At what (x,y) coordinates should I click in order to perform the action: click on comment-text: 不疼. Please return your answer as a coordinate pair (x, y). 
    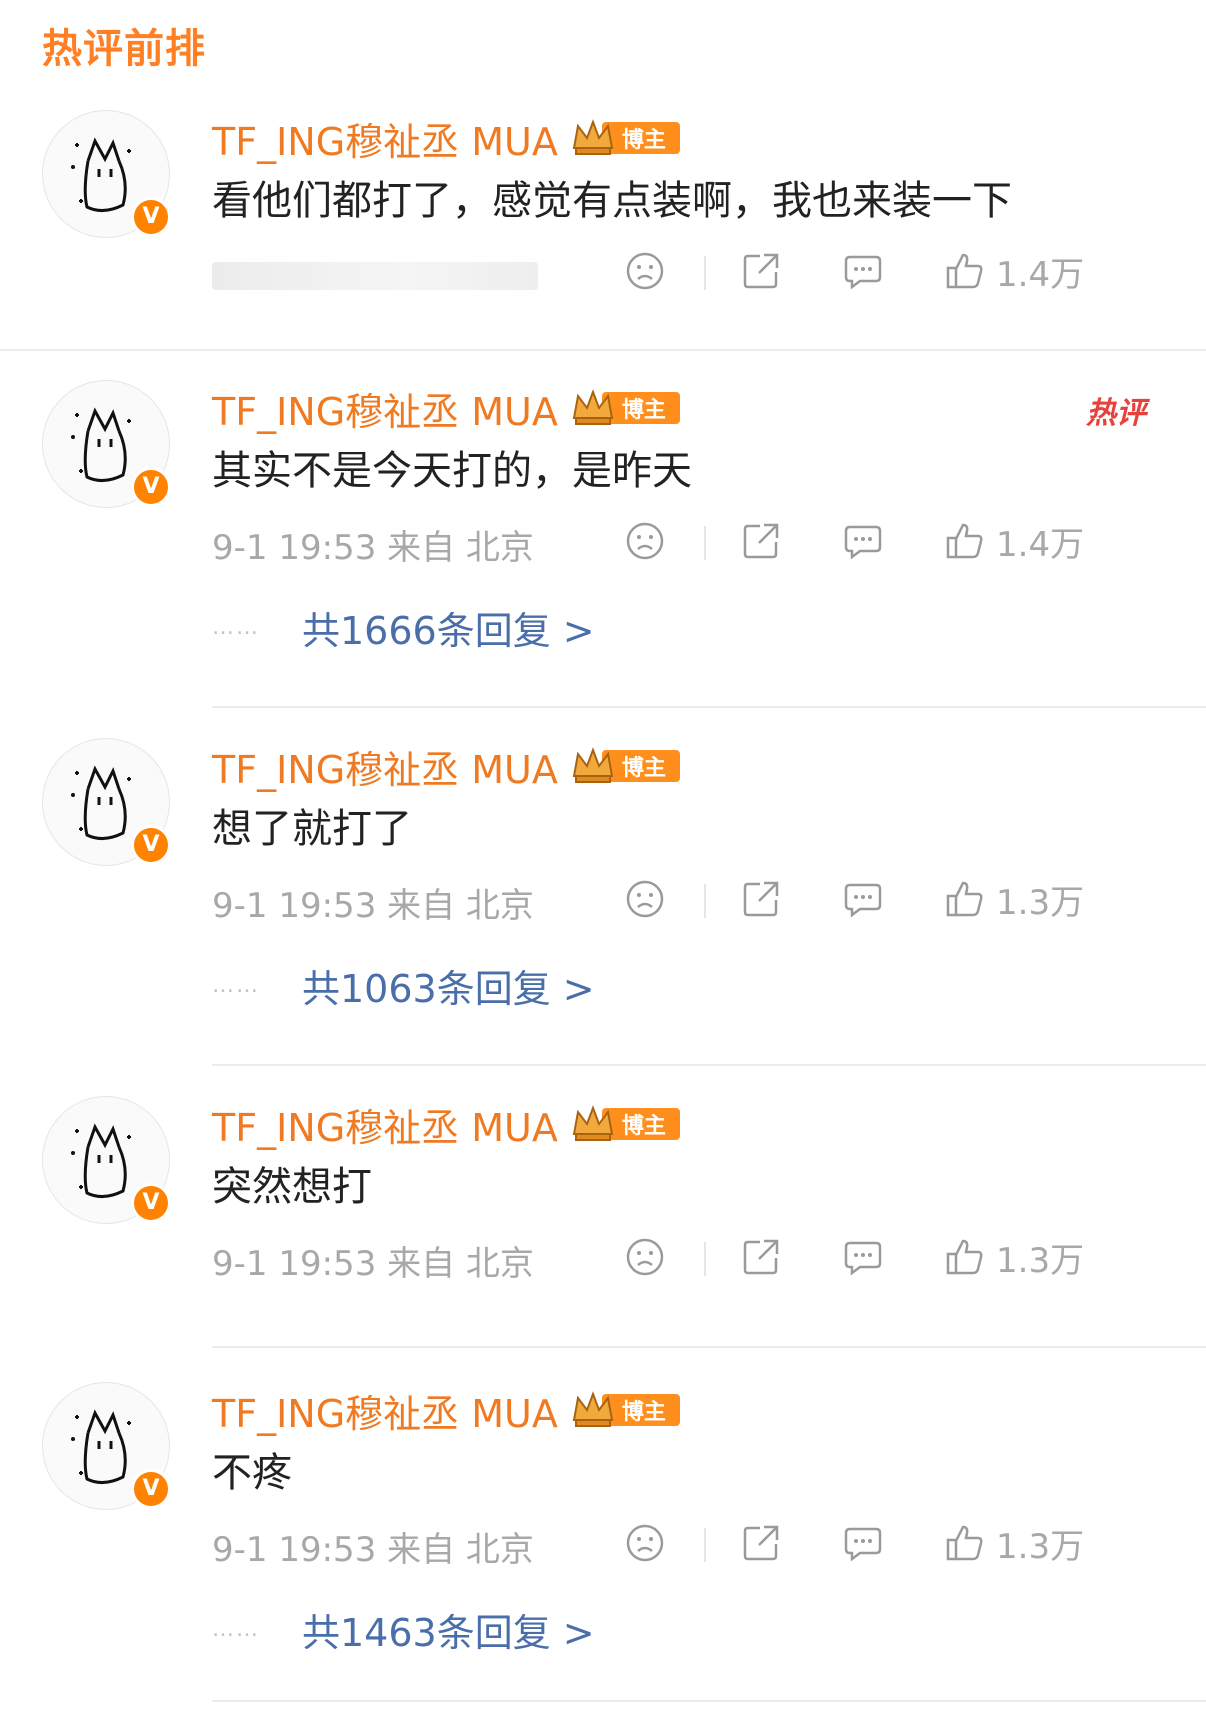
    Looking at the image, I should click on (252, 1473).